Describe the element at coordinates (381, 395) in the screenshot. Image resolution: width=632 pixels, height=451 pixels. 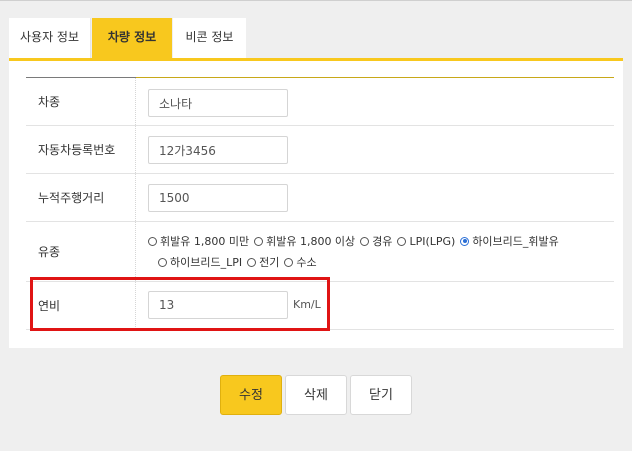
I see `close-button: 닫기` at that location.